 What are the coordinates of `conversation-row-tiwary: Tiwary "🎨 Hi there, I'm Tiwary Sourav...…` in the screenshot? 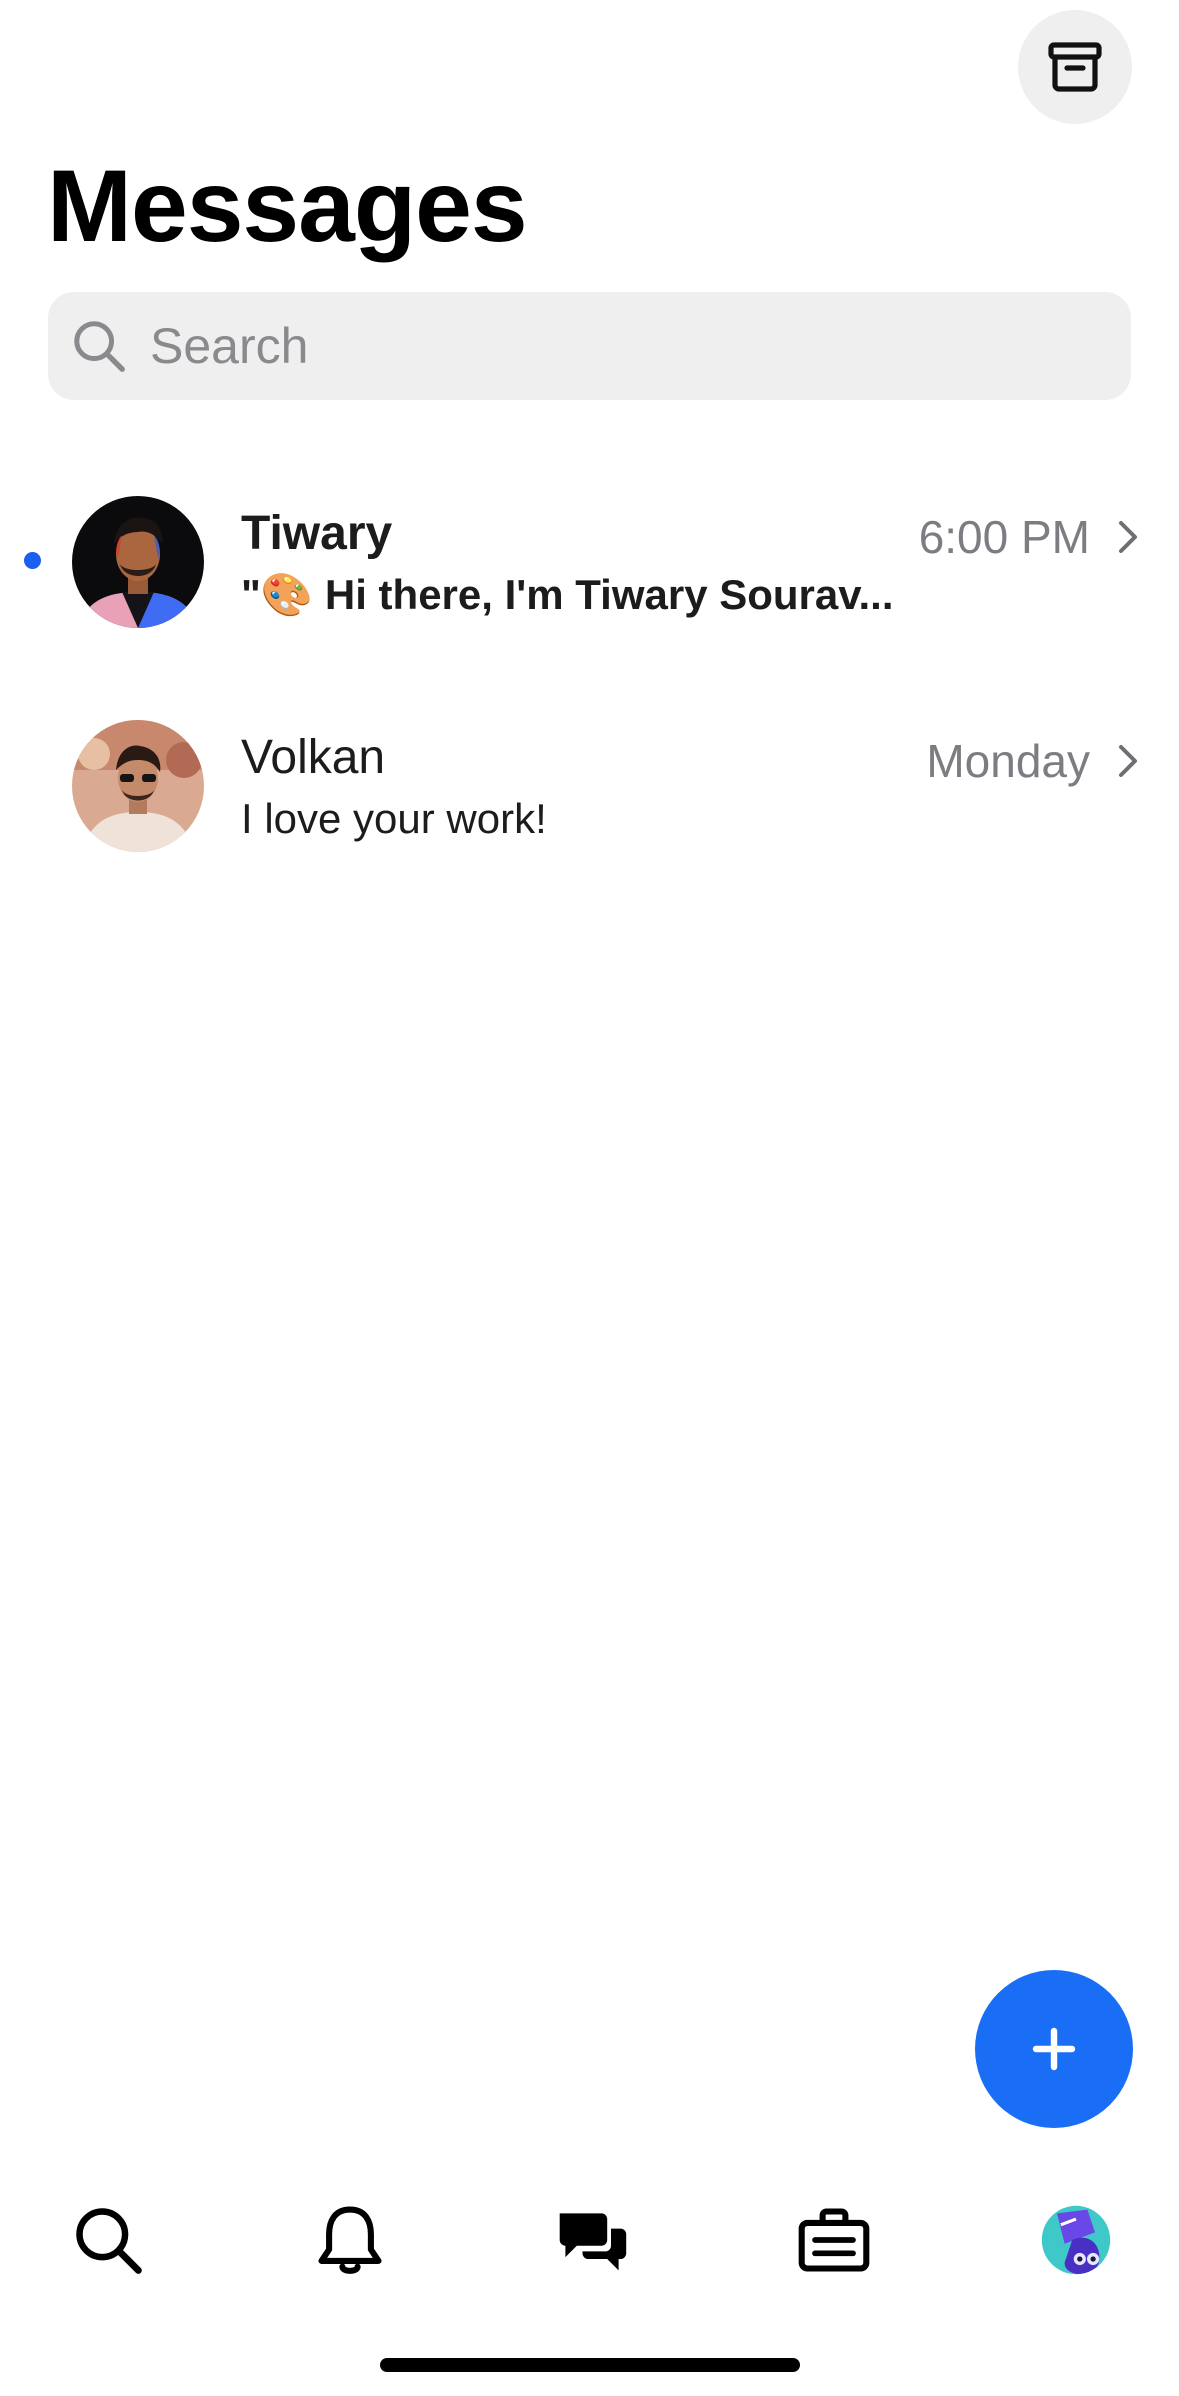 It's located at (589, 560).